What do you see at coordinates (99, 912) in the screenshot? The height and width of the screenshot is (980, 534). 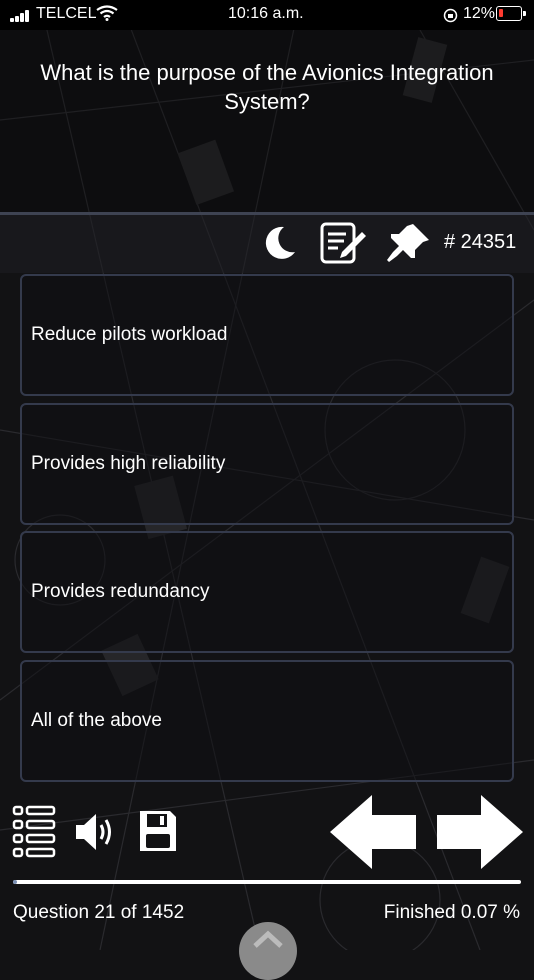 I see `question-counter: Question 21 of 1452` at bounding box center [99, 912].